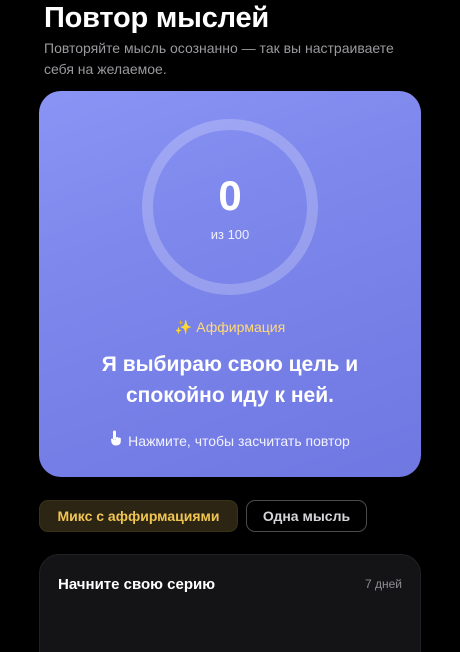 This screenshot has width=460, height=652. I want to click on single-thought-button: Одна мысль, so click(306, 516).